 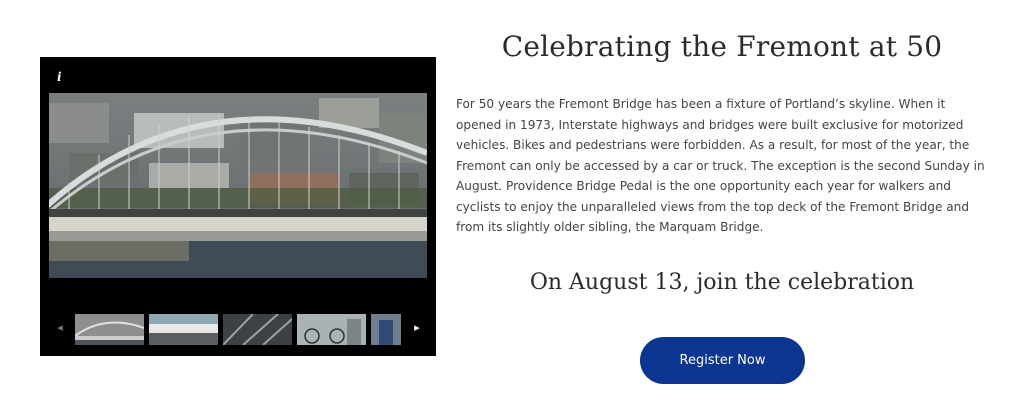 What do you see at coordinates (417, 327) in the screenshot?
I see `chevron-right-icon: ▸` at bounding box center [417, 327].